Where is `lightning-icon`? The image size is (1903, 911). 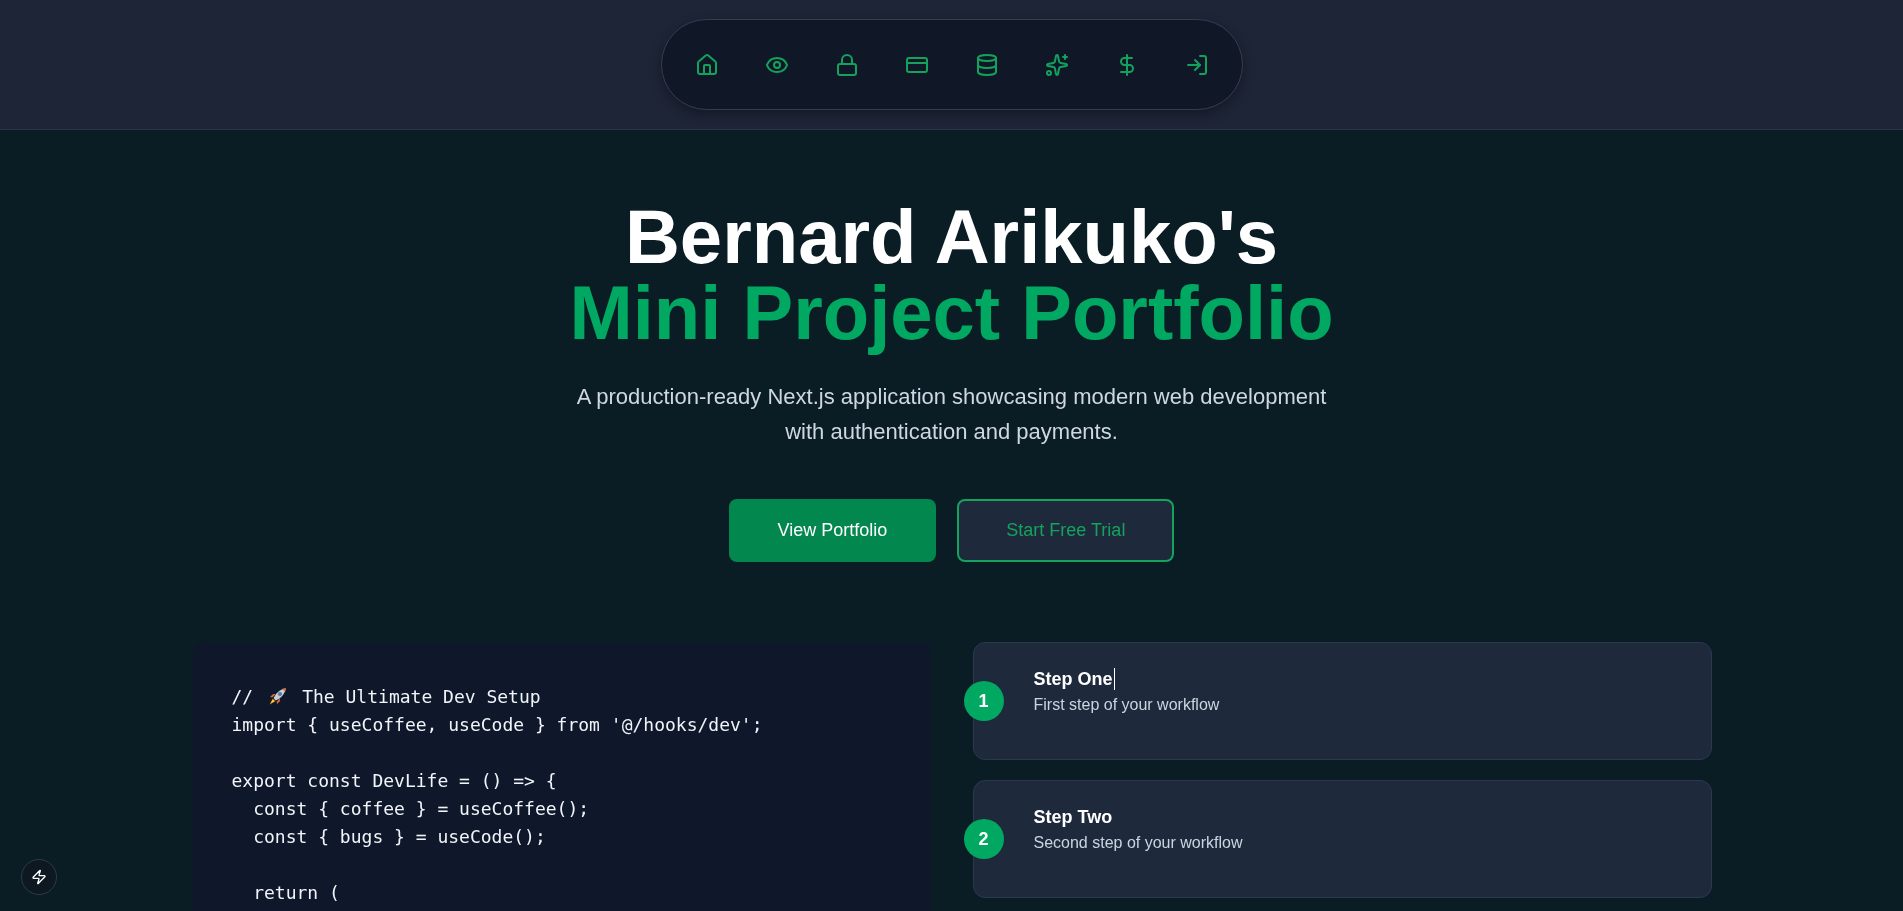 lightning-icon is located at coordinates (39, 877).